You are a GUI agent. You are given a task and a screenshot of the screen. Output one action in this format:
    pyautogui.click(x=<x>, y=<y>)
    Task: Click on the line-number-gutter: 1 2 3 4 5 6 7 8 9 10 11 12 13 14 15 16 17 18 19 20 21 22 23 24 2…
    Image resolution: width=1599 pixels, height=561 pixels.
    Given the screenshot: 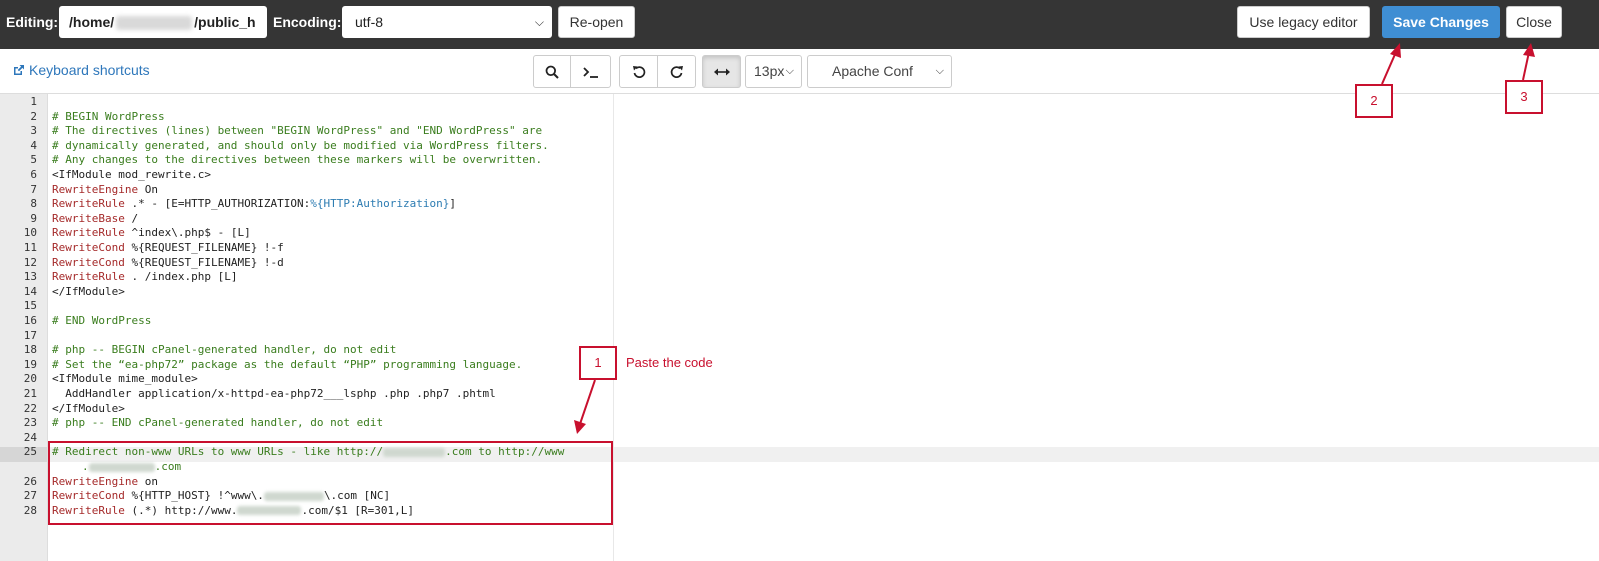 What is the action you would take?
    pyautogui.click(x=24, y=327)
    